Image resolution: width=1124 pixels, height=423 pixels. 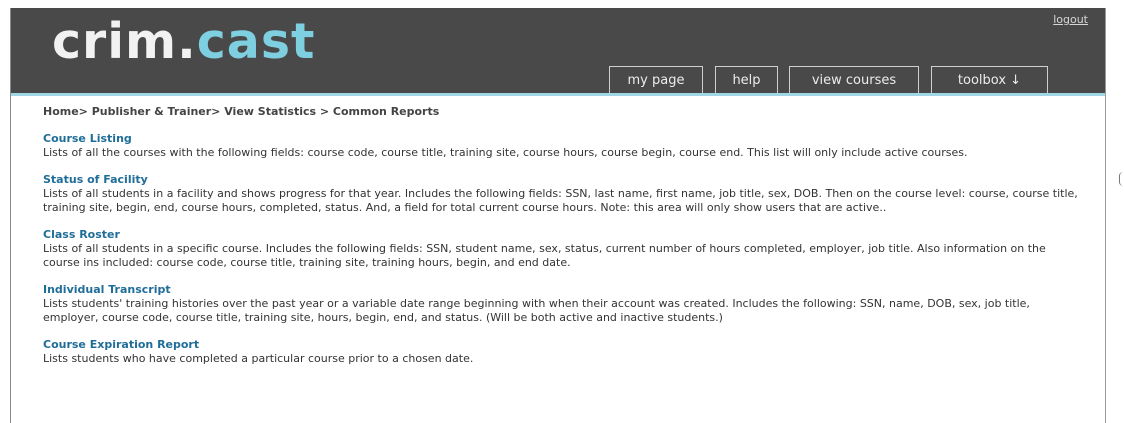 What do you see at coordinates (563, 139) in the screenshot?
I see `report-link-course-listing: Course Listing` at bounding box center [563, 139].